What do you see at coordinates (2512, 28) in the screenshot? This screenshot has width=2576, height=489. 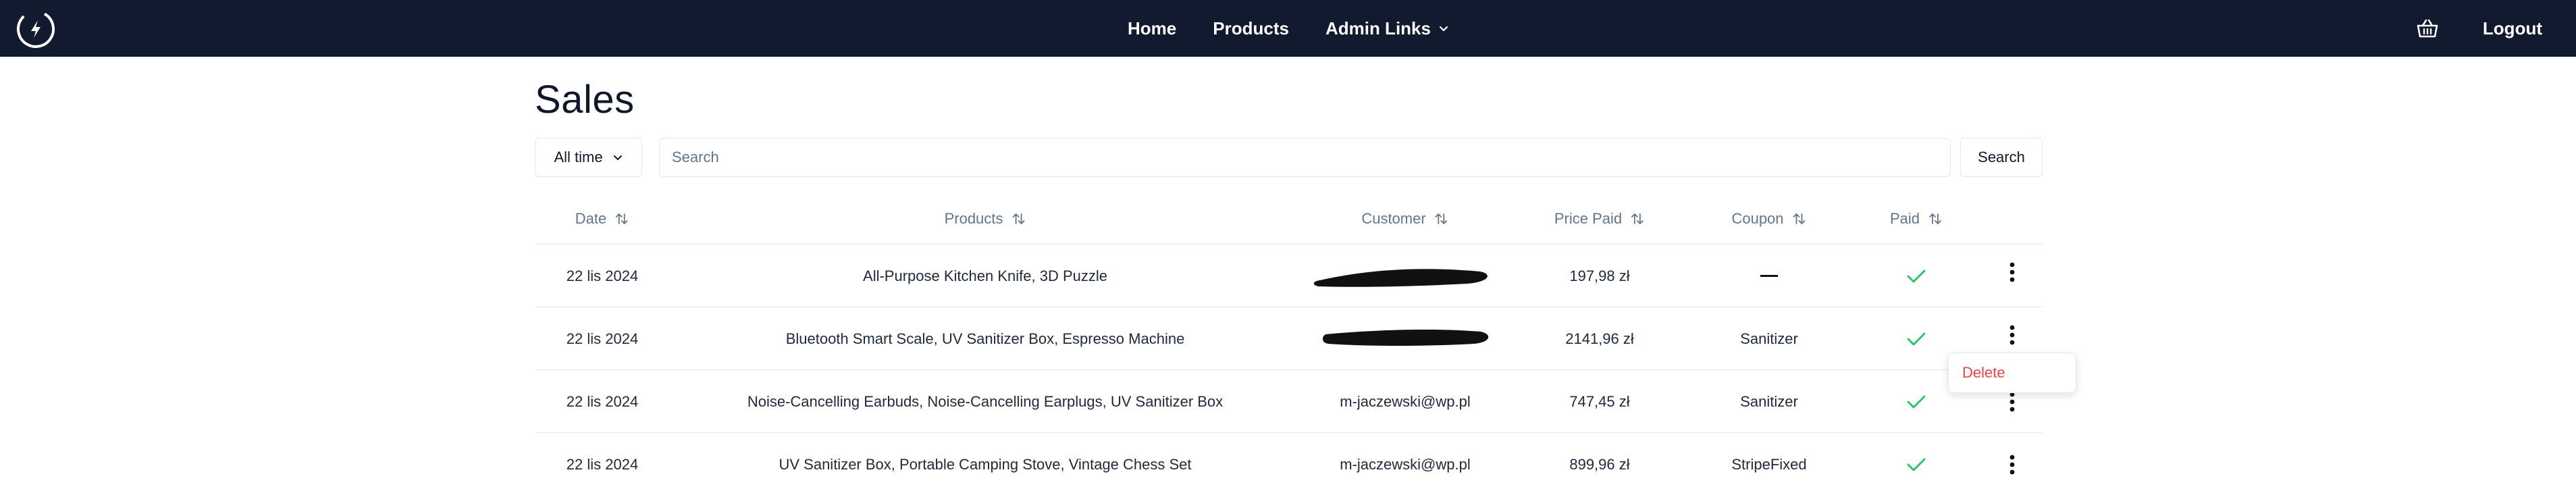 I see `logout-button: Logout` at bounding box center [2512, 28].